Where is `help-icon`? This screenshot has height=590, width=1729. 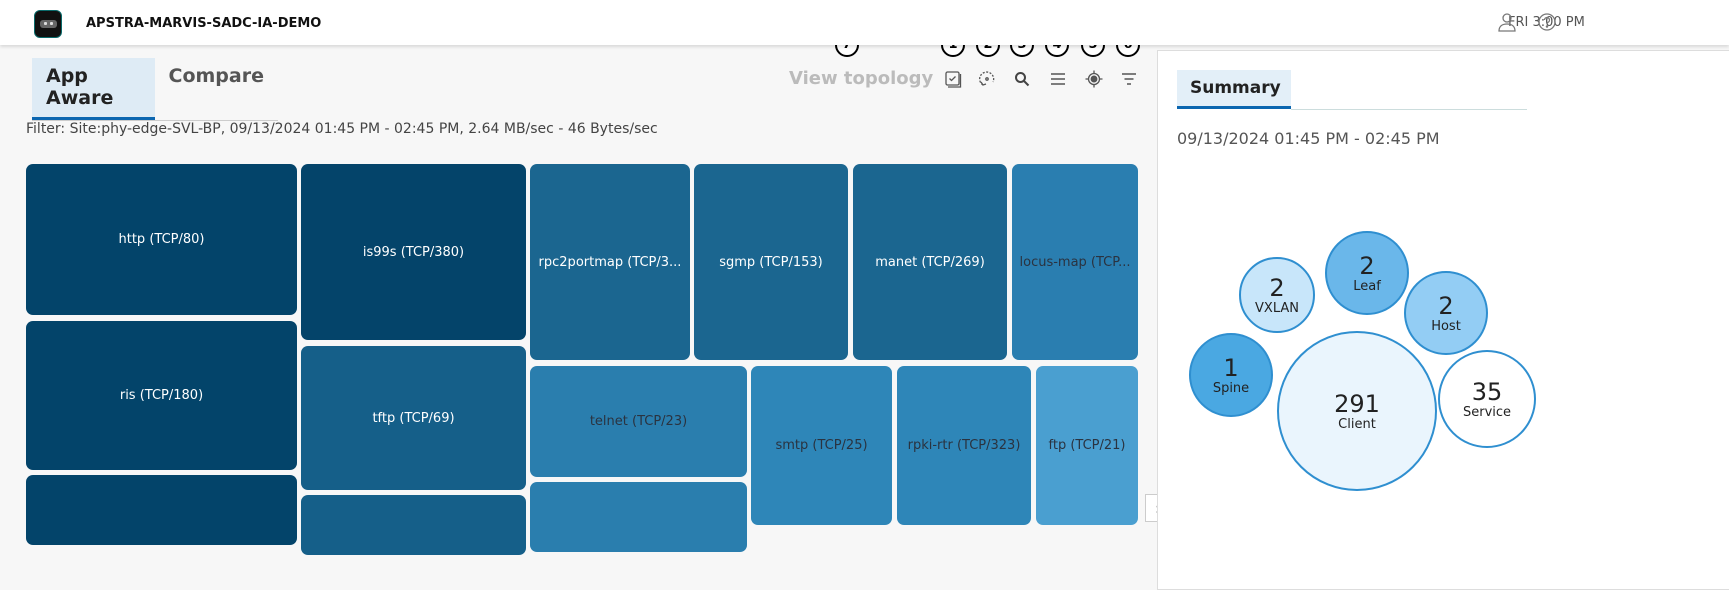 help-icon is located at coordinates (1547, 22).